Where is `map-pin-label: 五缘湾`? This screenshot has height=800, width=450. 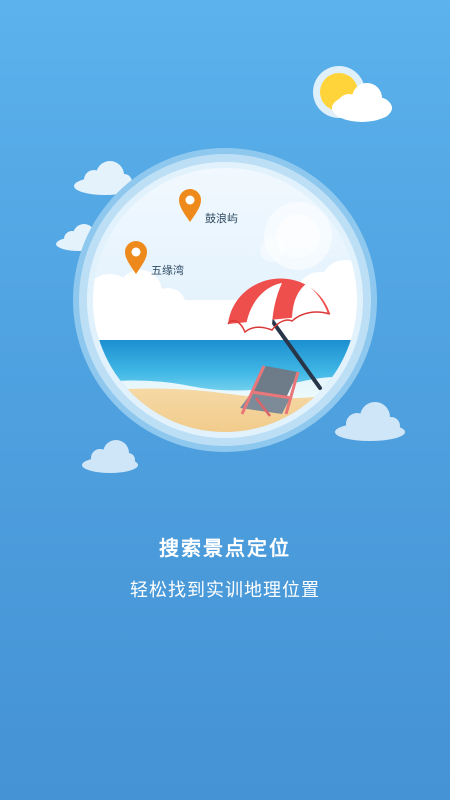 map-pin-label: 五缘湾 is located at coordinates (167, 270).